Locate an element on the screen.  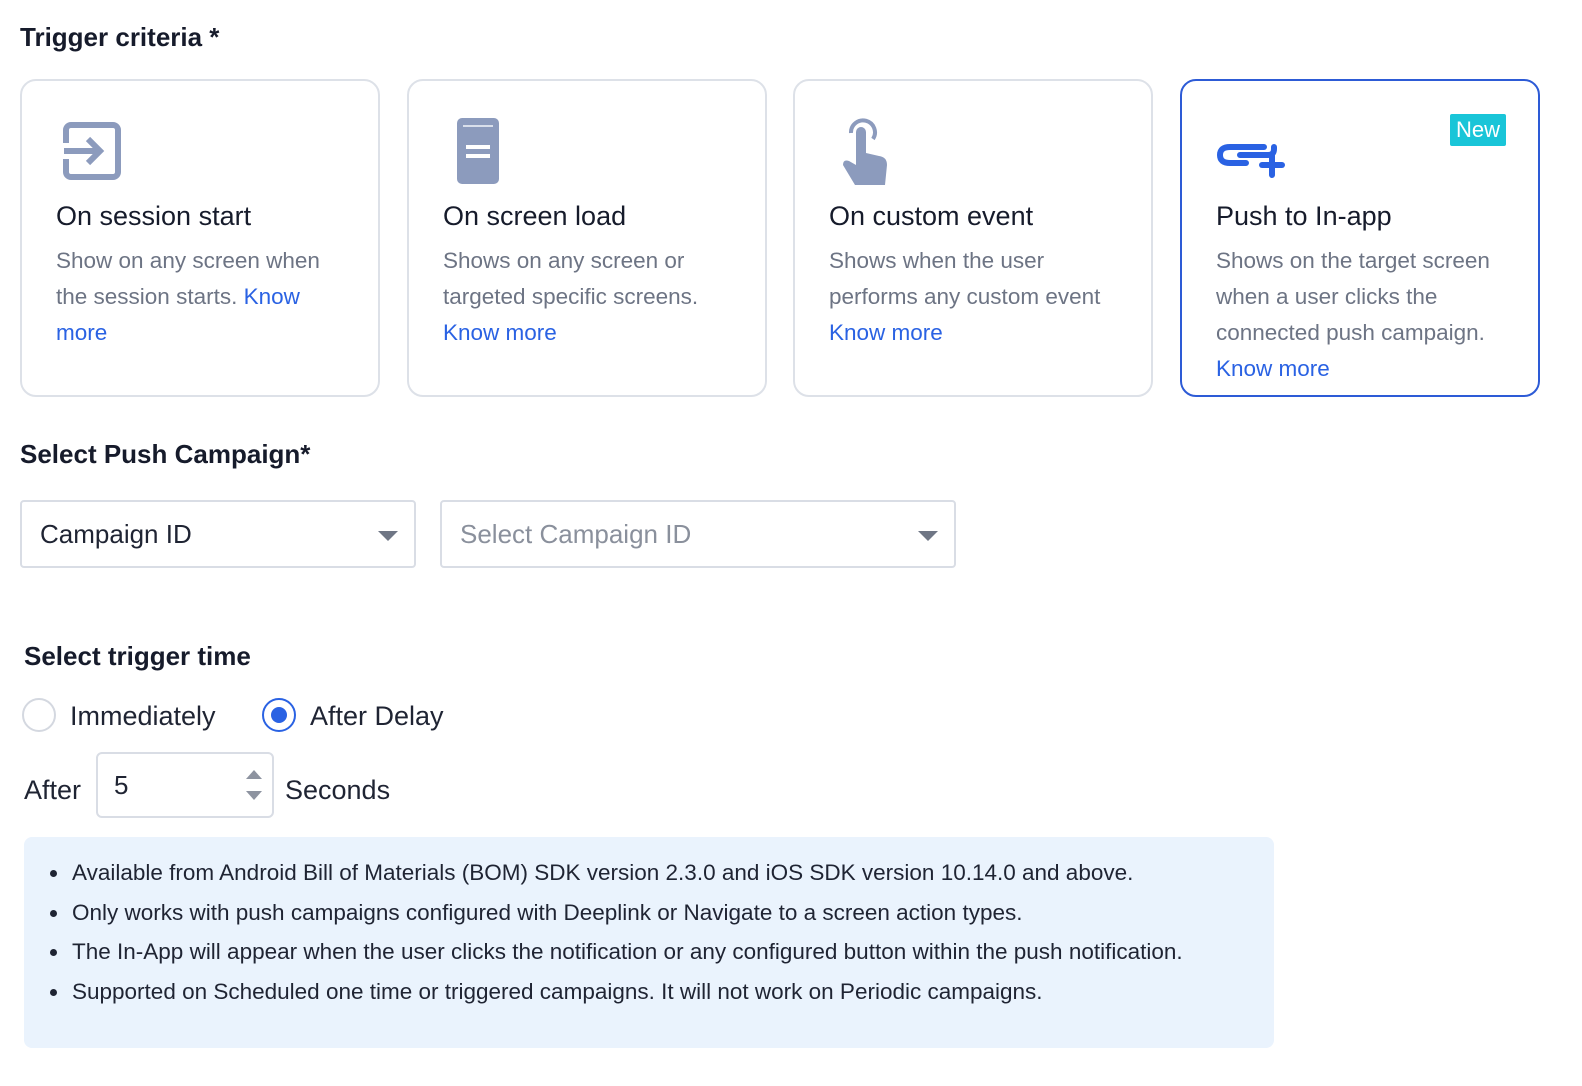
trigger-time-heading: Select trigger time is located at coordinates (137, 656).